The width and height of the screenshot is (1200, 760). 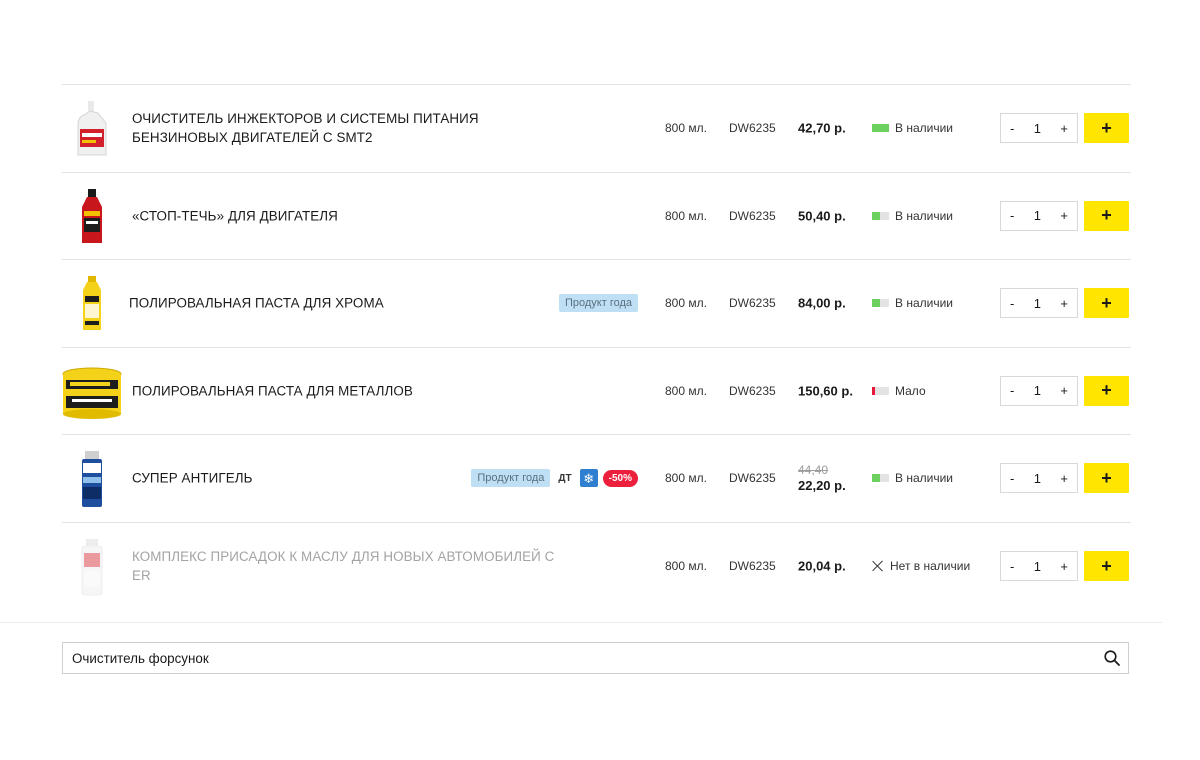 I want to click on stock-status: Мало, so click(x=899, y=391).